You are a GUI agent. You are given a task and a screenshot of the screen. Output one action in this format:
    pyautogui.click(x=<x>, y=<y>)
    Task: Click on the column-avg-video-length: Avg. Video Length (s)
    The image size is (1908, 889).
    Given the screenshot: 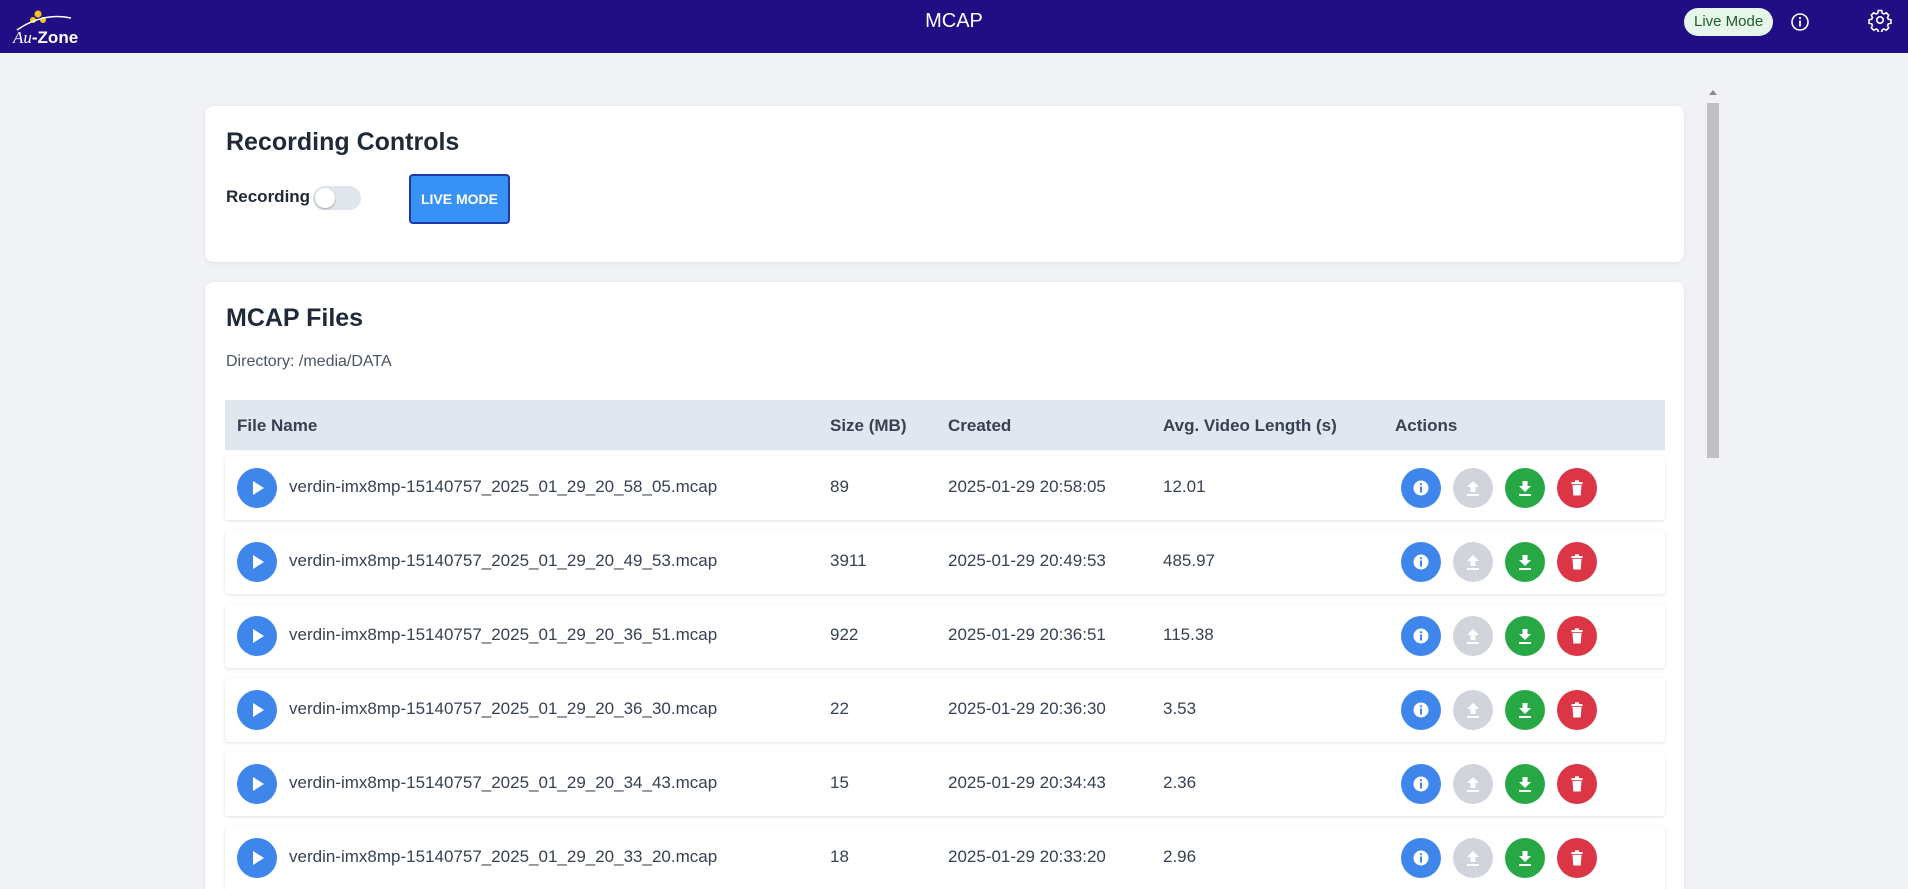 What is the action you would take?
    pyautogui.click(x=1250, y=426)
    